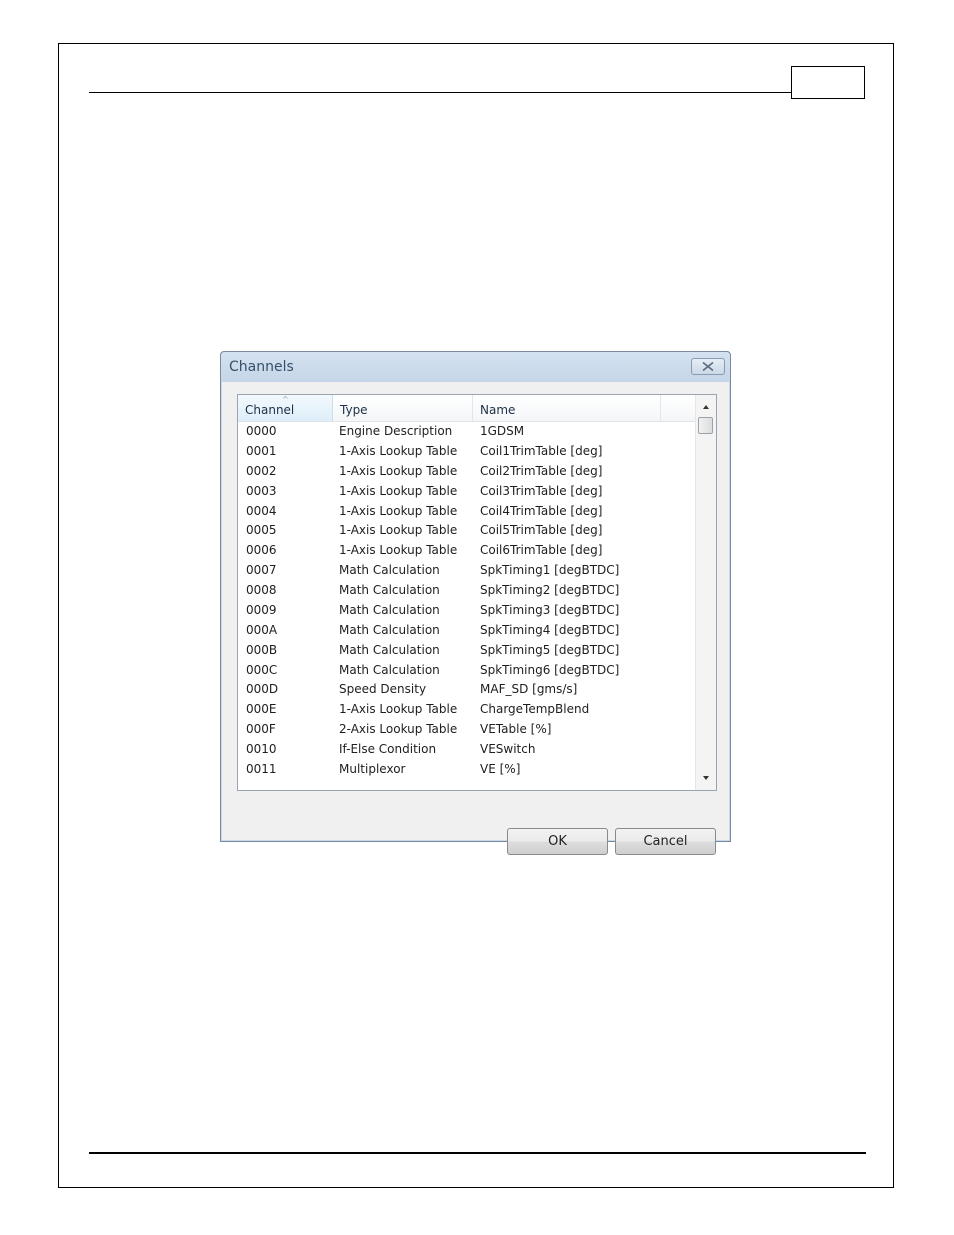 The image size is (954, 1235). I want to click on page-number-box, so click(828, 82).